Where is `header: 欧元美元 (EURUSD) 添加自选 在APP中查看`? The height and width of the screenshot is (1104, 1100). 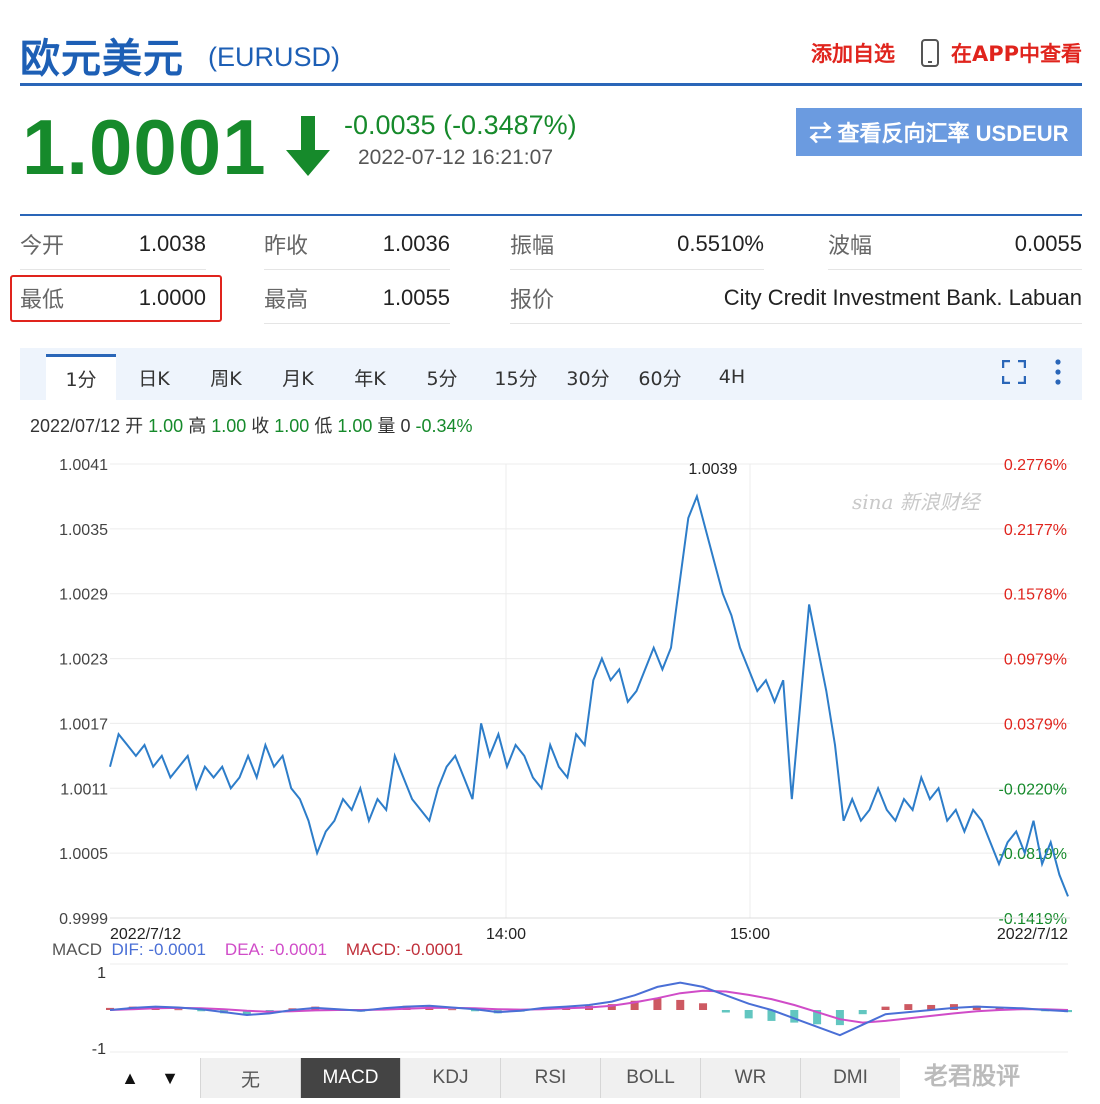 header: 欧元美元 (EURUSD) 添加自选 在APP中查看 is located at coordinates (551, 53).